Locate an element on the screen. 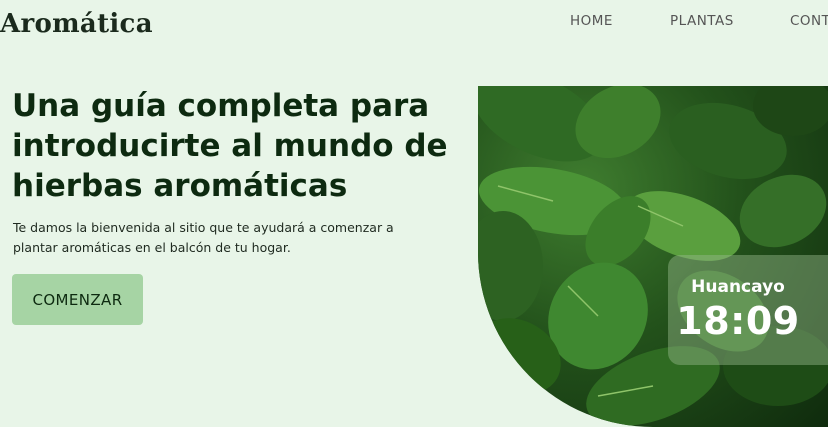 This screenshot has height=427, width=828. clock-time: 18:09 is located at coordinates (738, 321).